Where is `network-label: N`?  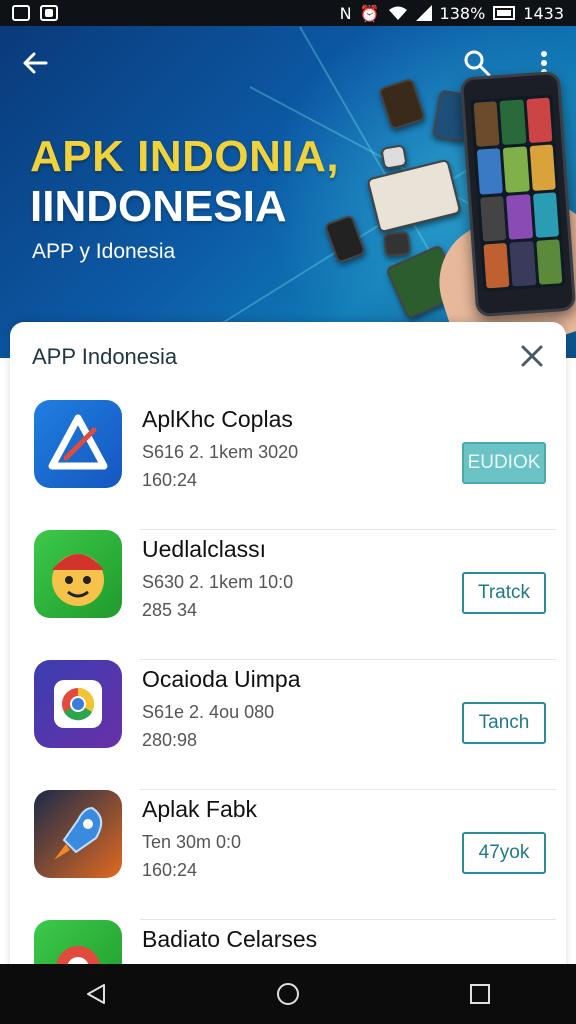 network-label: N is located at coordinates (345, 13).